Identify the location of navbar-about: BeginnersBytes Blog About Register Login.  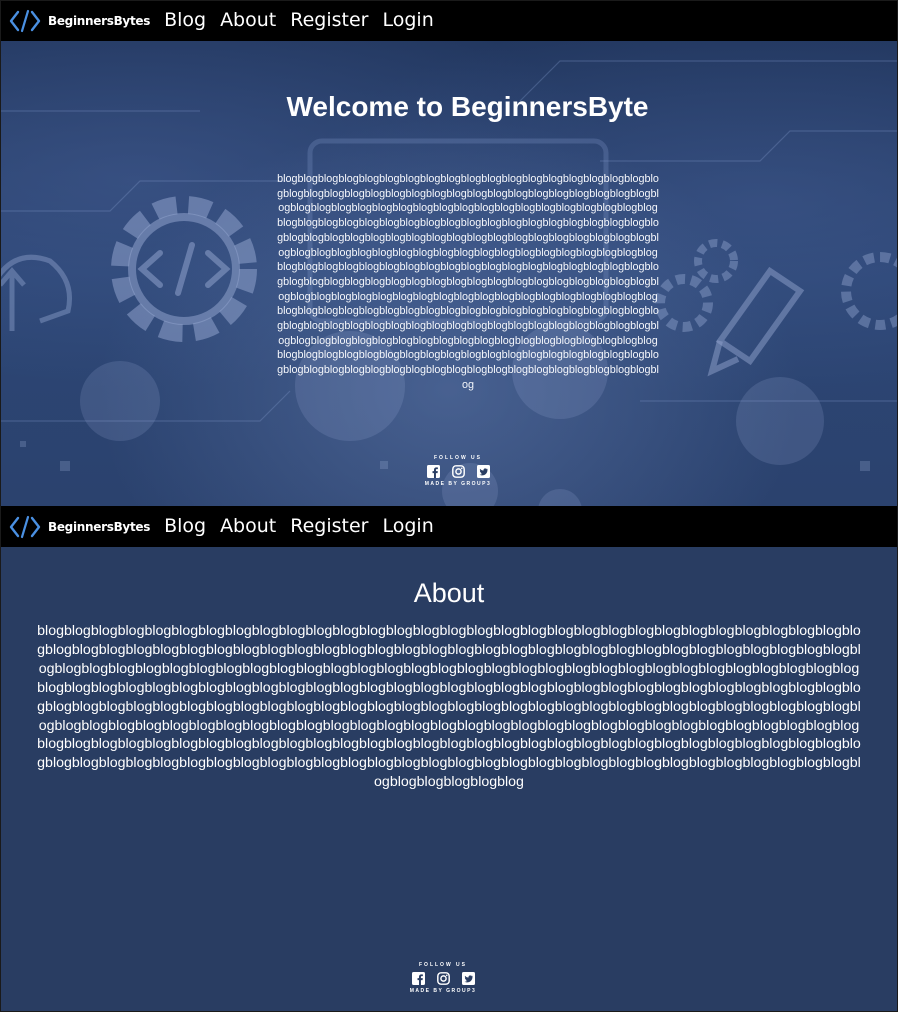
(449, 526).